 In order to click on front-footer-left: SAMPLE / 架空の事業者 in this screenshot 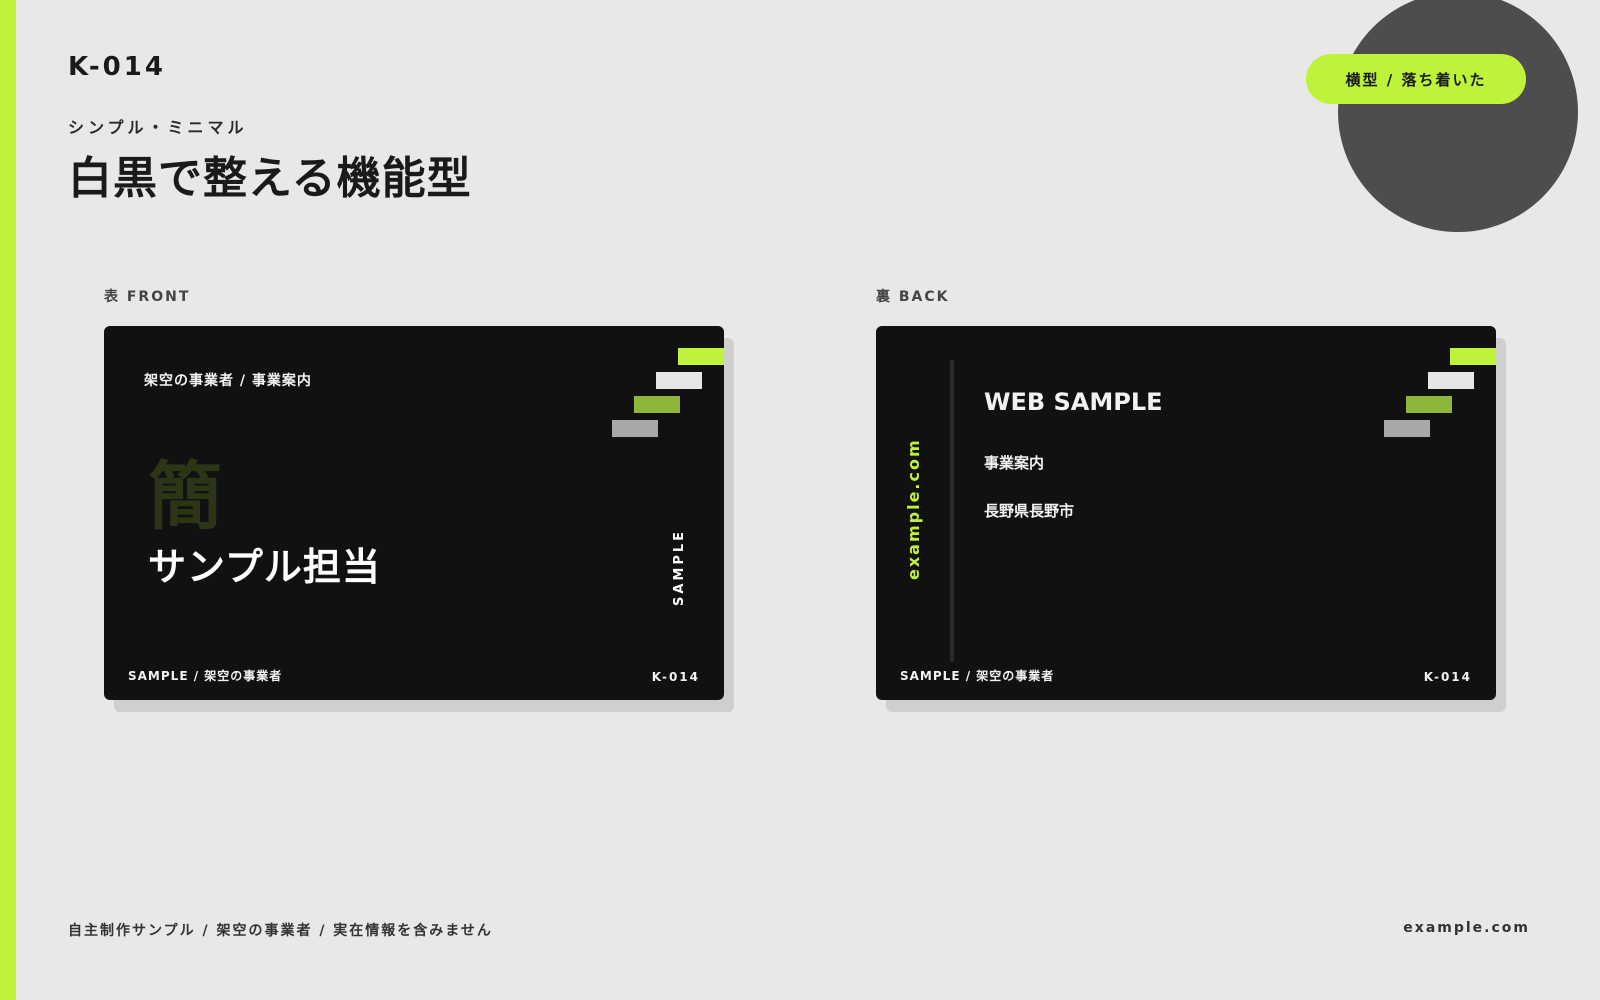, I will do `click(205, 676)`.